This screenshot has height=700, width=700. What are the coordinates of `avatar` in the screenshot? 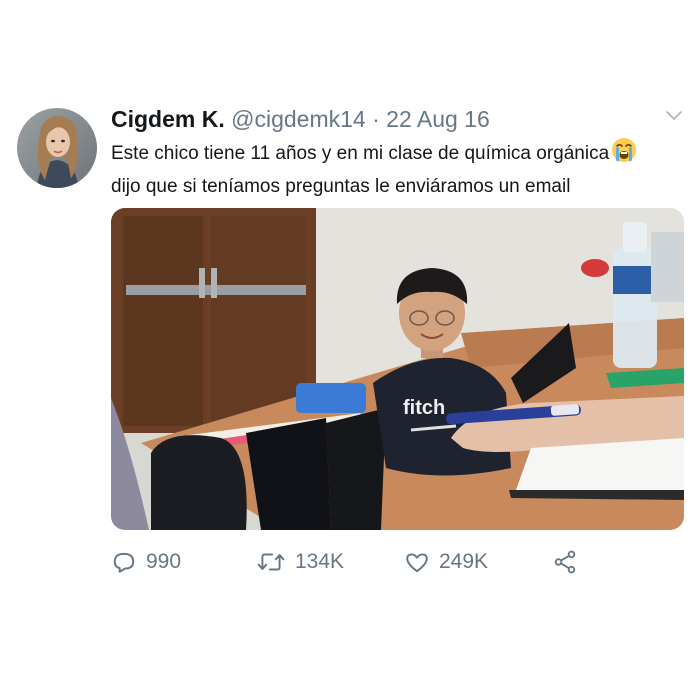 It's located at (57, 148).